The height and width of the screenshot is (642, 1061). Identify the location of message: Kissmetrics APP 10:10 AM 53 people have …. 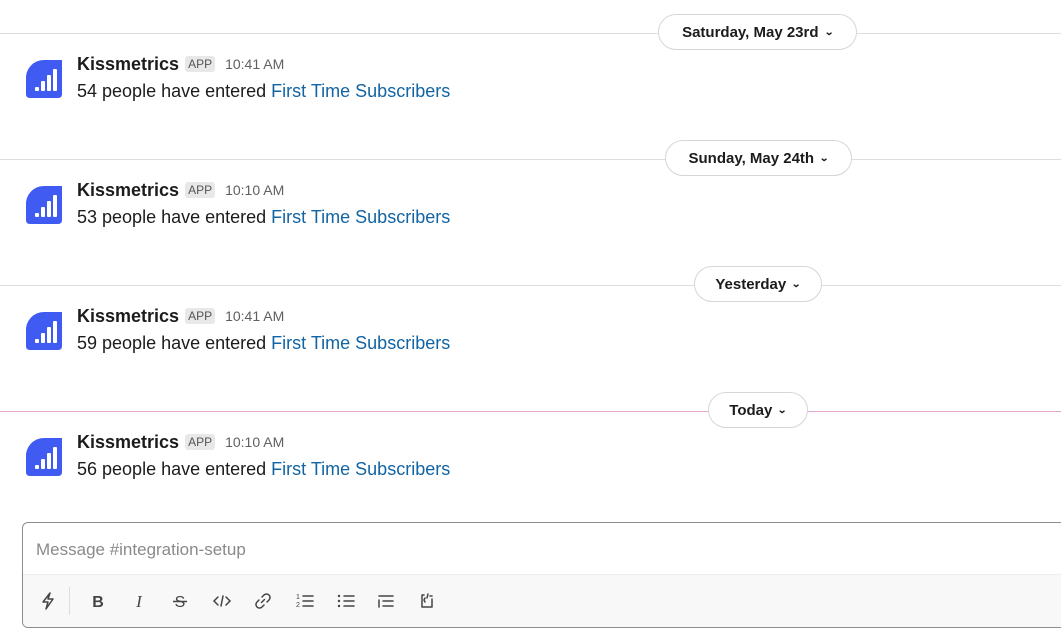
(236, 204).